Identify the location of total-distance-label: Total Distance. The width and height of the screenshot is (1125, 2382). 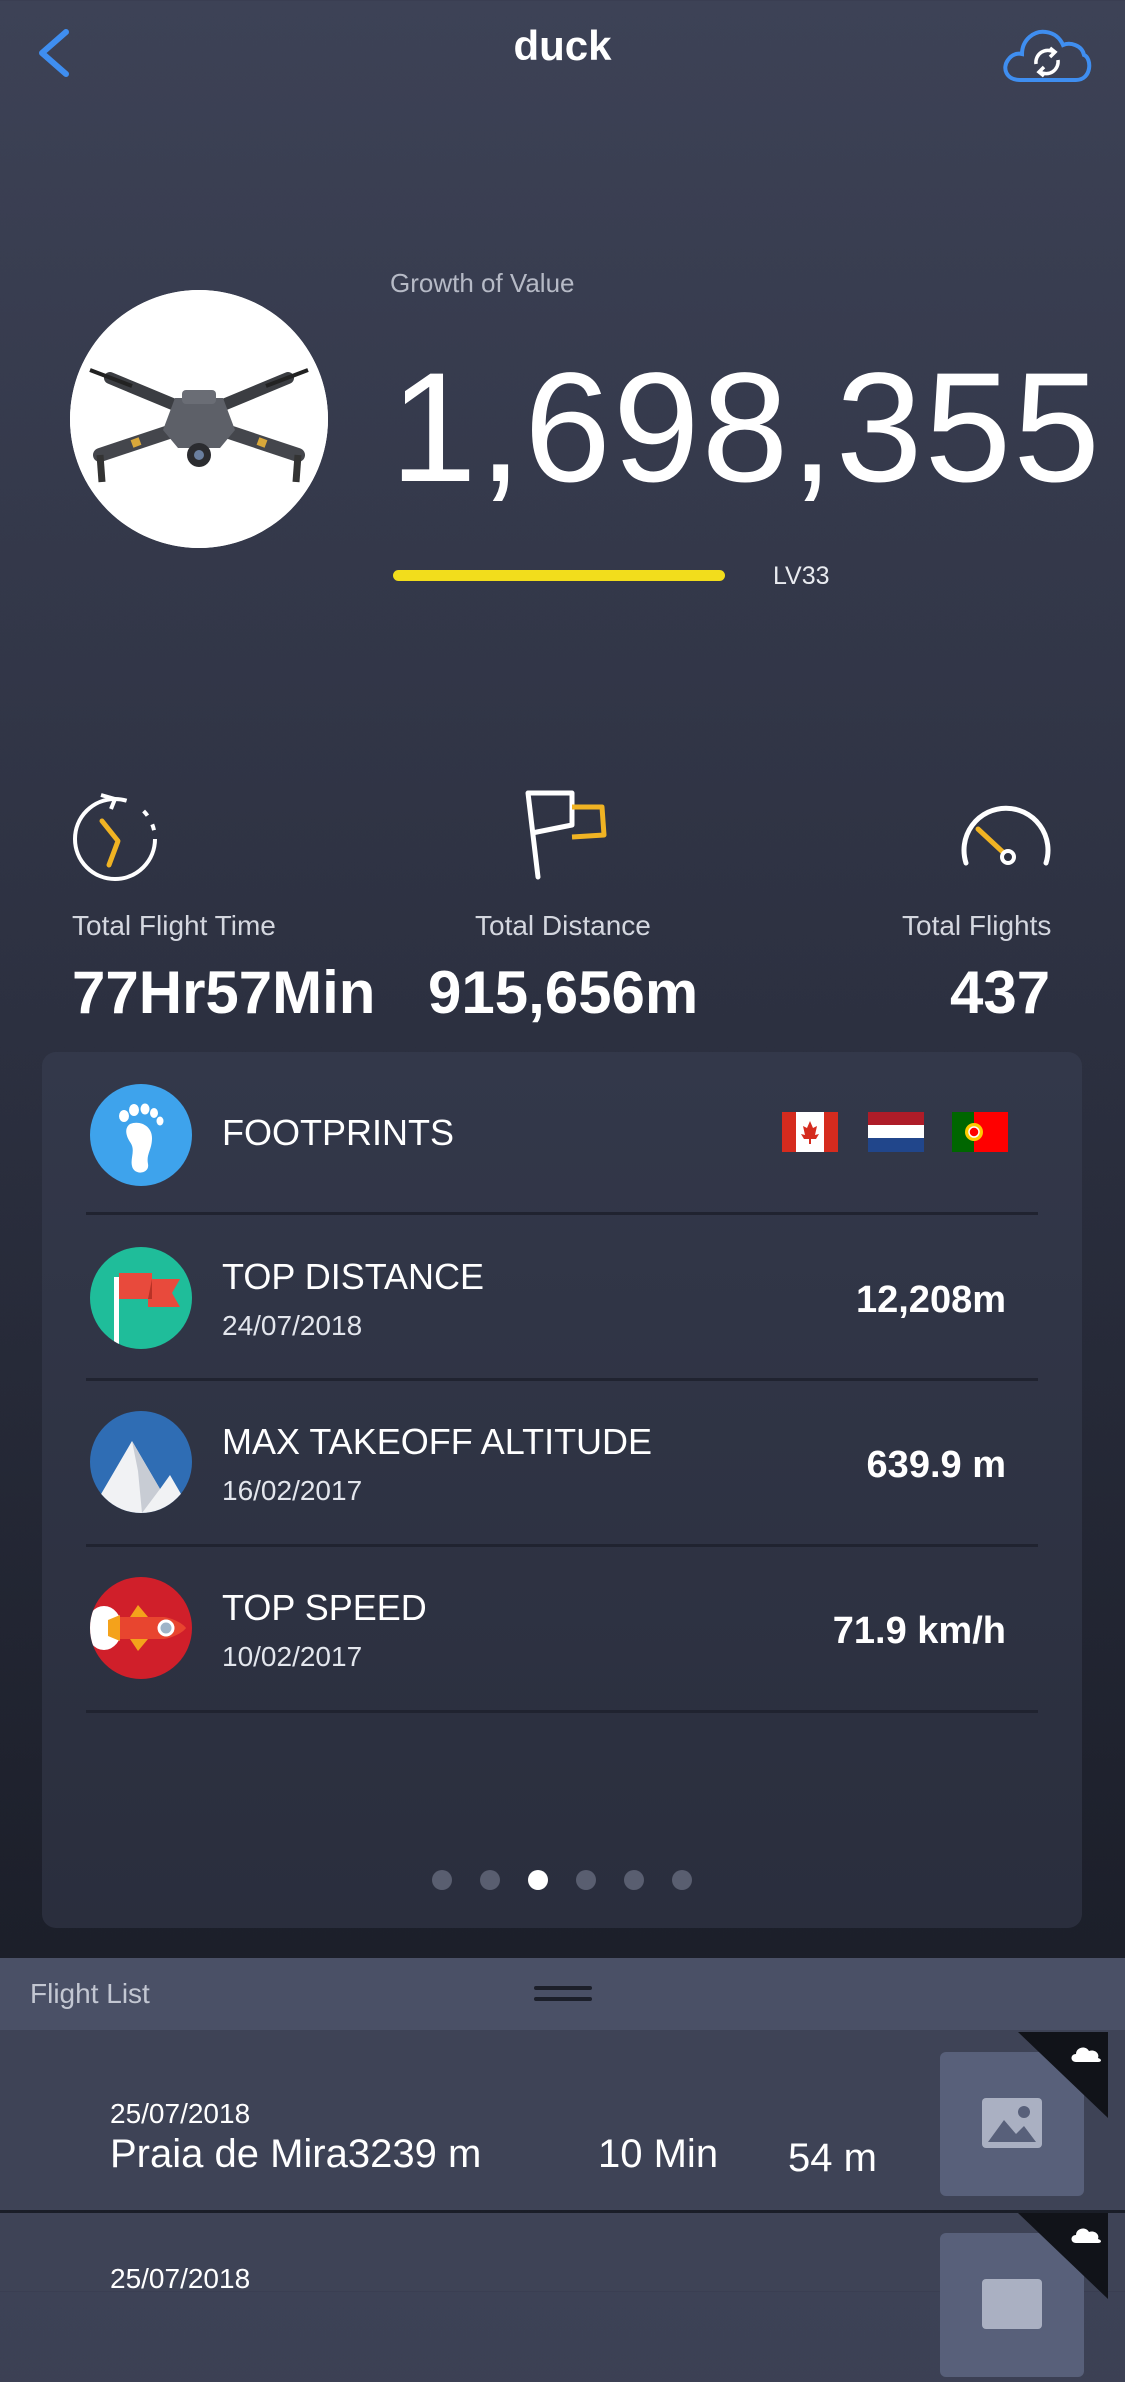
(563, 925).